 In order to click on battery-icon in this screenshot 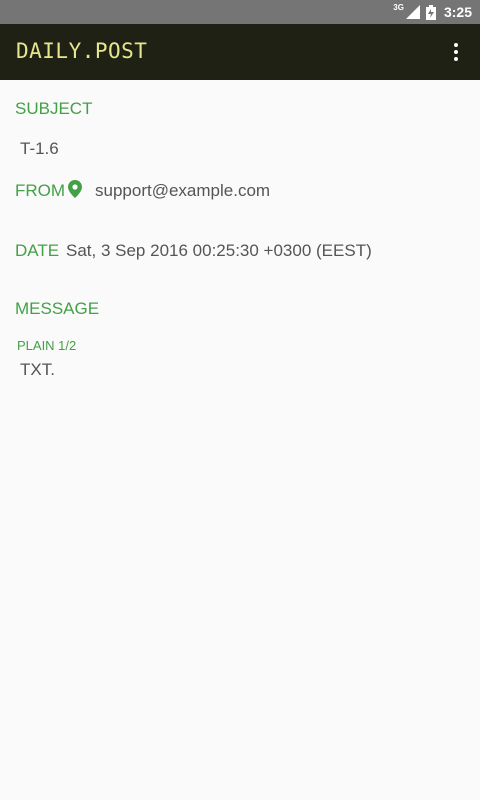, I will do `click(430, 12)`.